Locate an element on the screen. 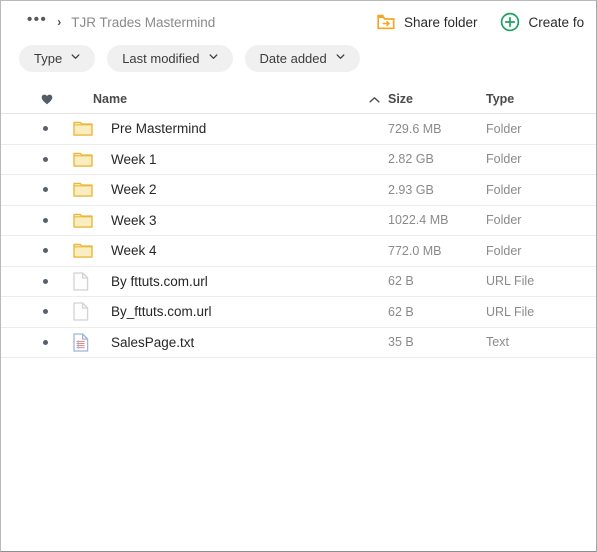 The height and width of the screenshot is (552, 597). table-row: Week 1 2.82 GB Folder is located at coordinates (298, 160).